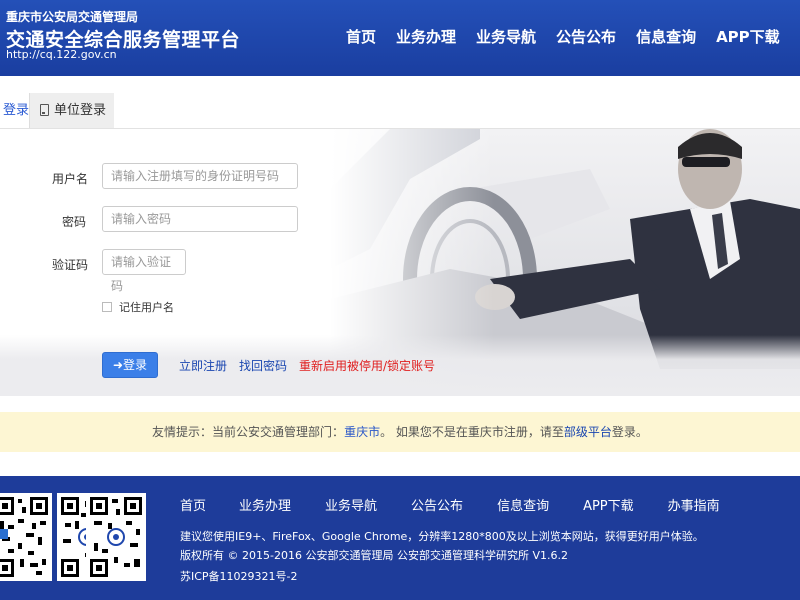  I want to click on national-platform-link: 部级平台, so click(588, 432).